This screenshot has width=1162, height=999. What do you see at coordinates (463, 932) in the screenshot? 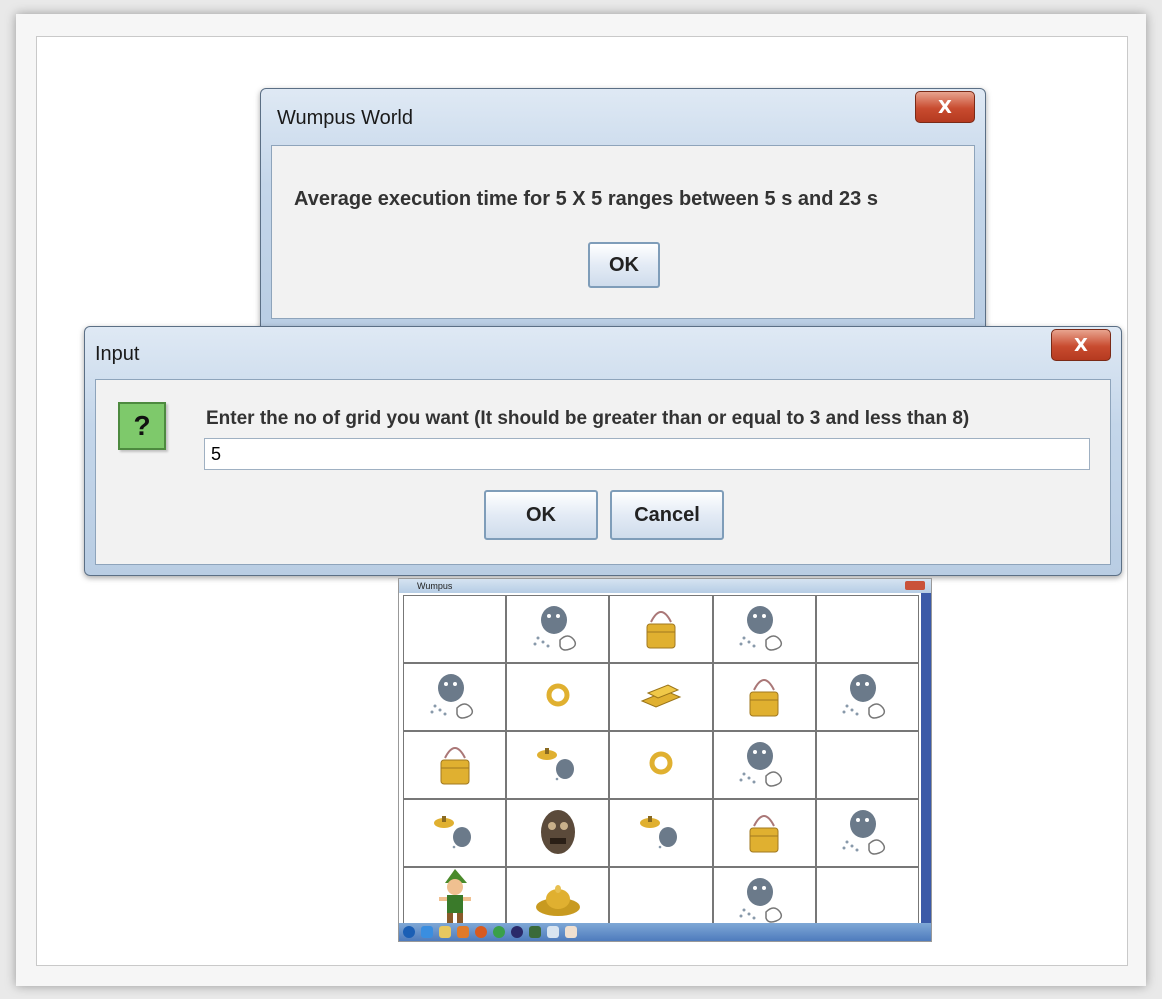
I see `media-icon` at bounding box center [463, 932].